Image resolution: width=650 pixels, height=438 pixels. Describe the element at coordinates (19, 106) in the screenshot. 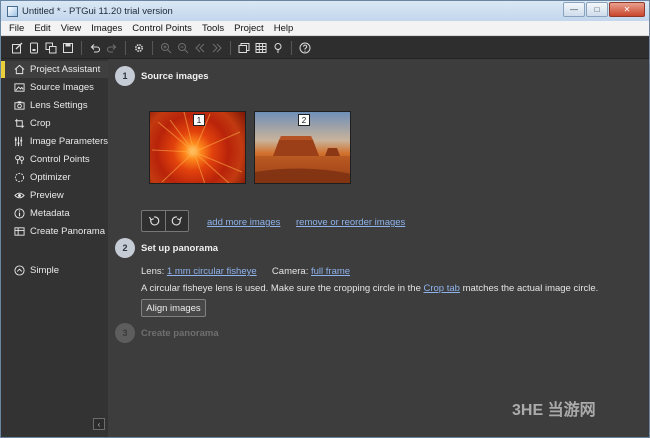

I see `camera-icon` at that location.